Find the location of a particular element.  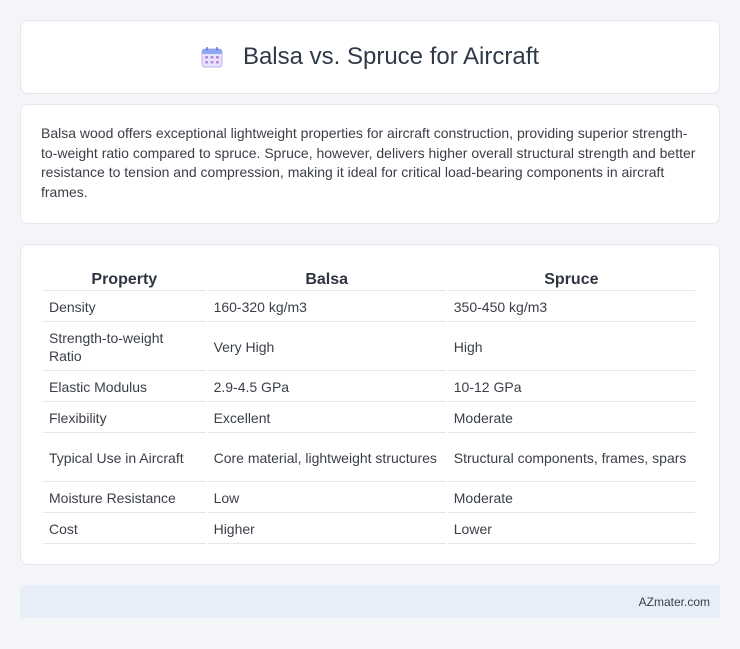

balsa-cell: 160-320 kg/m3 is located at coordinates (326, 307).